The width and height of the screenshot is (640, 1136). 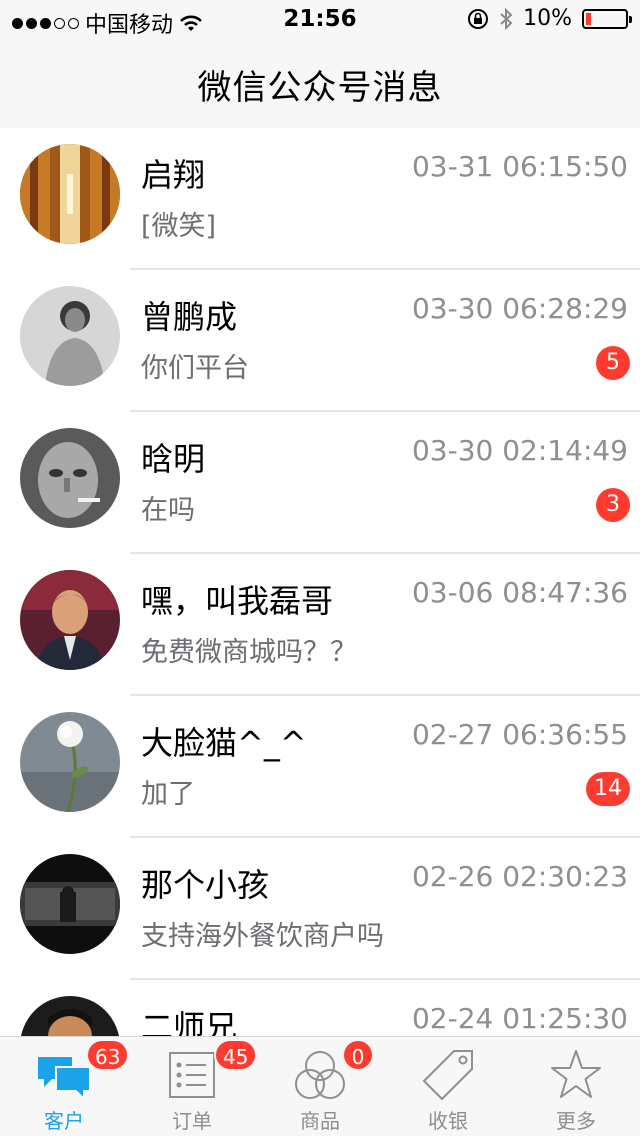 What do you see at coordinates (519, 1018) in the screenshot?
I see `message-time: 02-24 01:25:30` at bounding box center [519, 1018].